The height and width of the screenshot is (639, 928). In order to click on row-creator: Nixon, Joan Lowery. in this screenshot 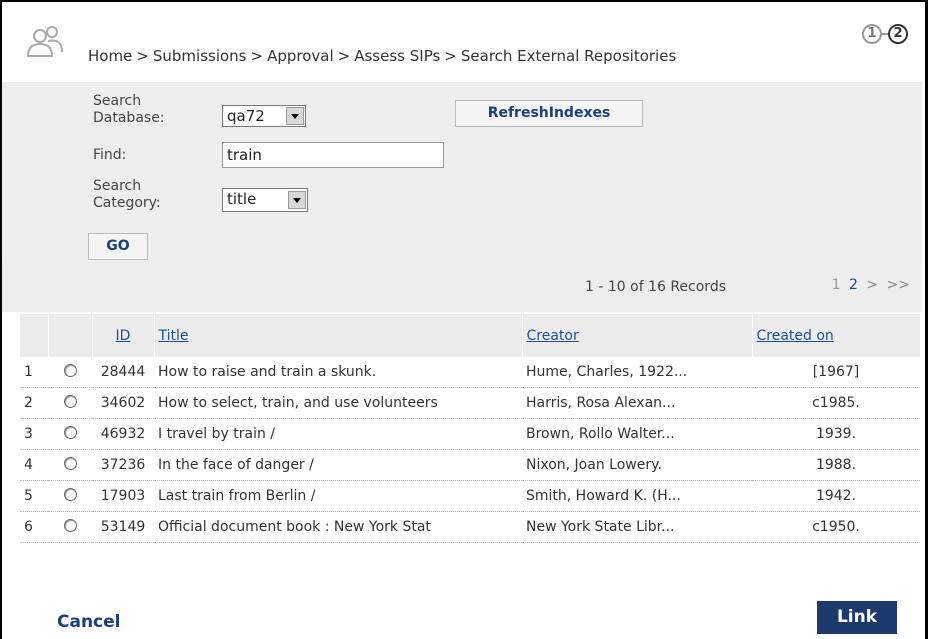, I will do `click(637, 465)`.